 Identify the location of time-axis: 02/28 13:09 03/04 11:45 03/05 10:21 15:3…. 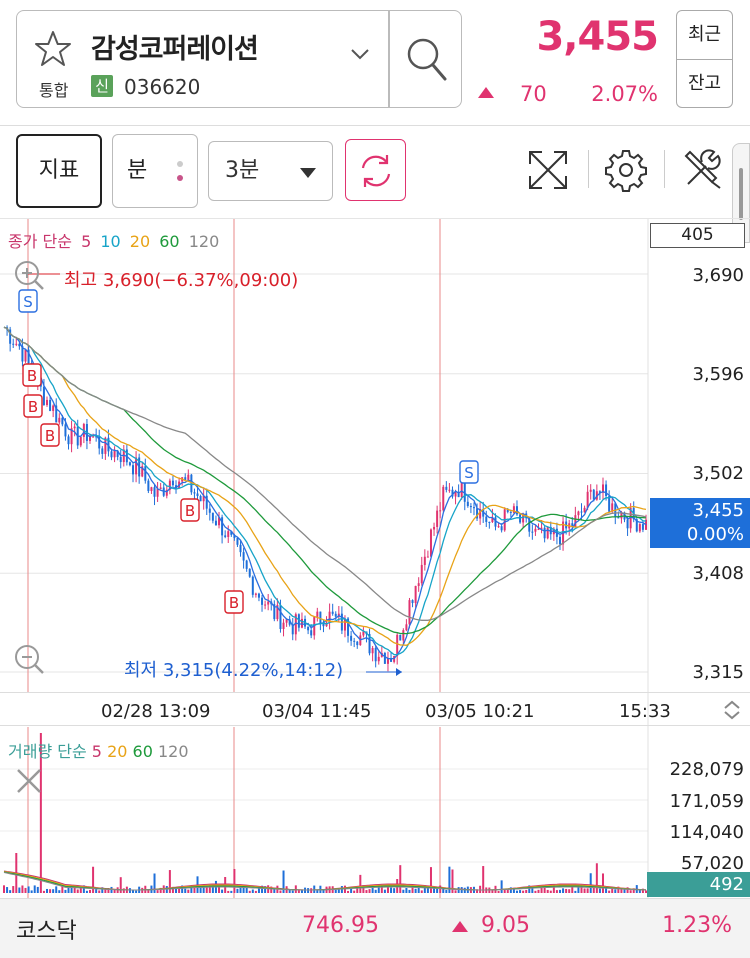
(375, 709).